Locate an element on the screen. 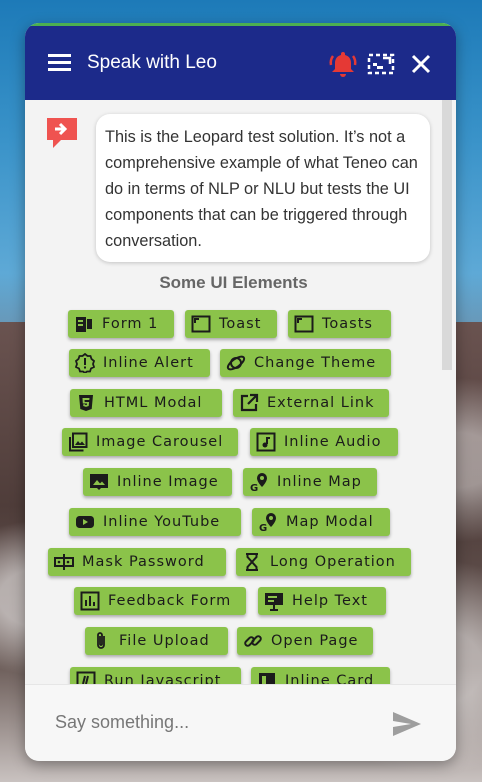 This screenshot has width=482, height=782. button-label: Open Page is located at coordinates (315, 641).